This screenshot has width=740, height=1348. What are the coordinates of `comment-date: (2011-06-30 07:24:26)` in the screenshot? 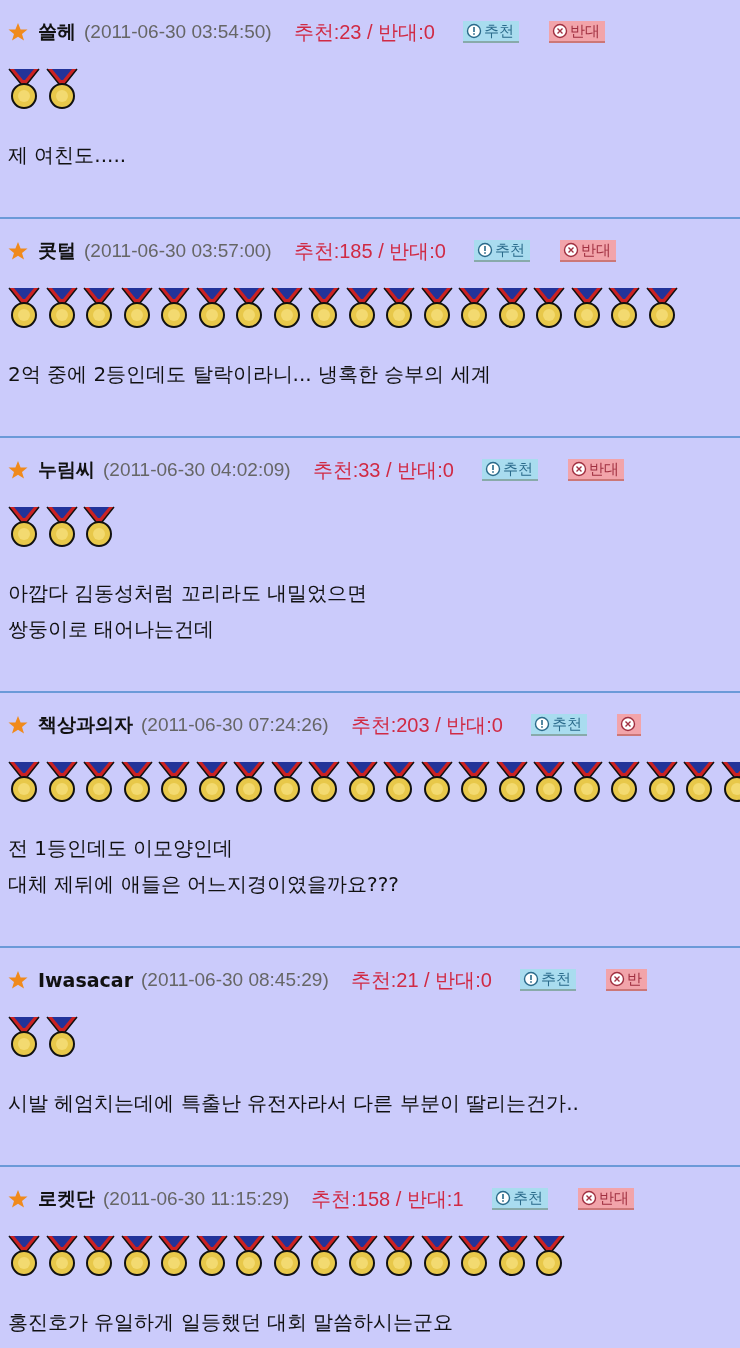 It's located at (235, 725).